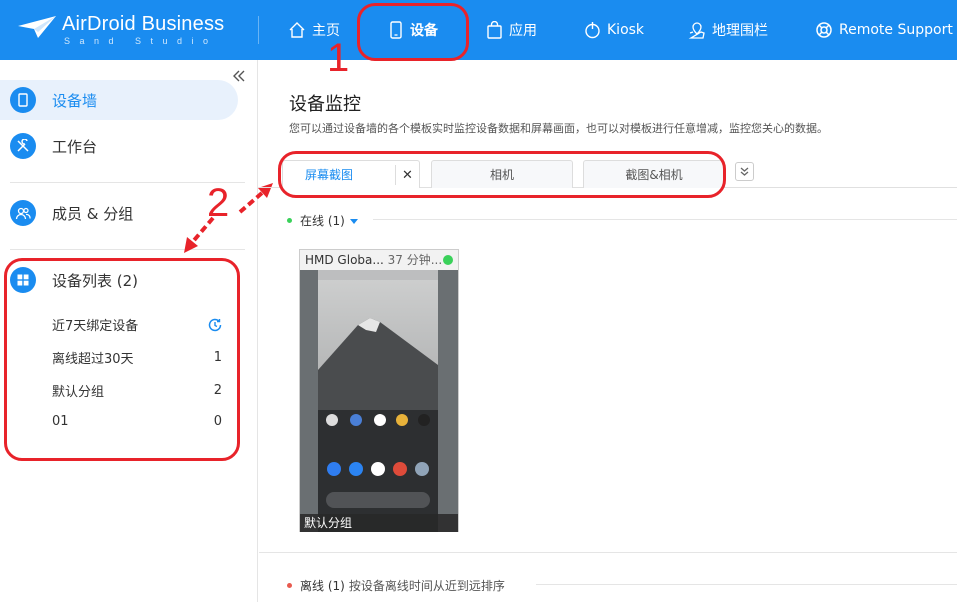  I want to click on group-count: 0, so click(217, 421).